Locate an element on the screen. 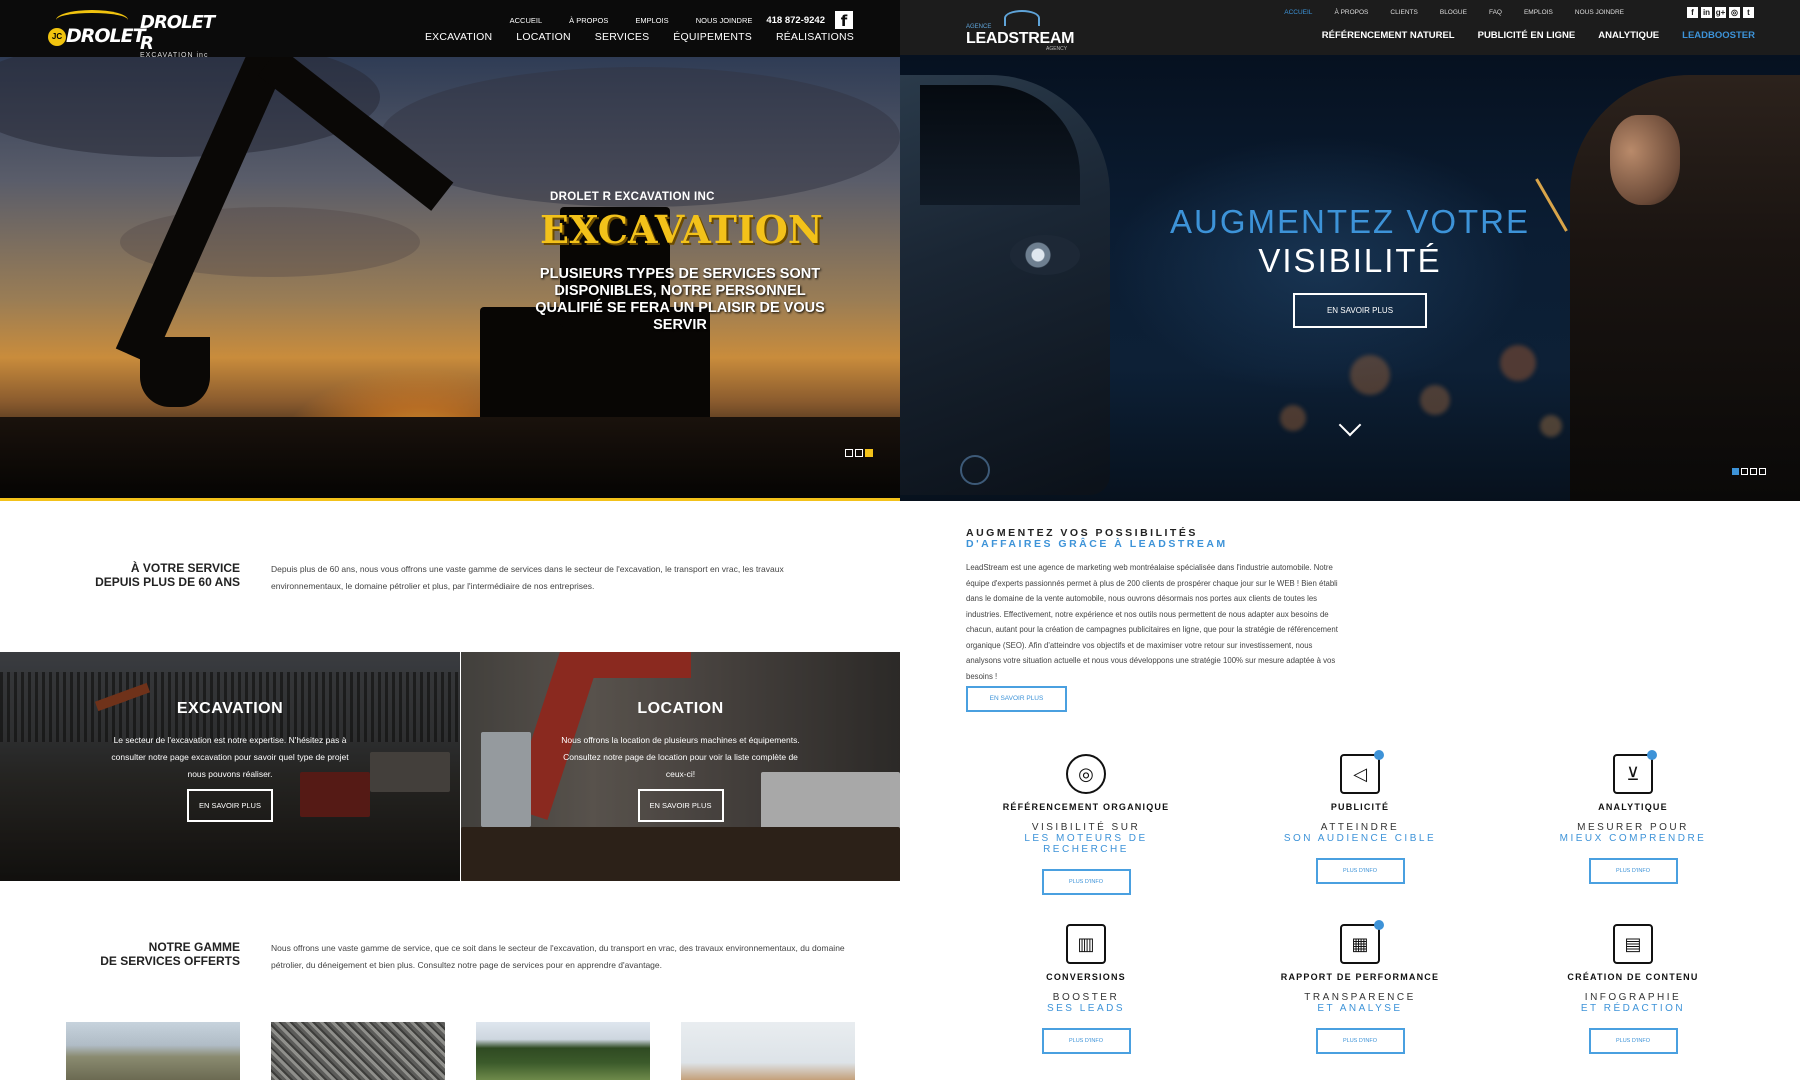  nav-equipements: ÉQUIPEMENTS is located at coordinates (712, 37).